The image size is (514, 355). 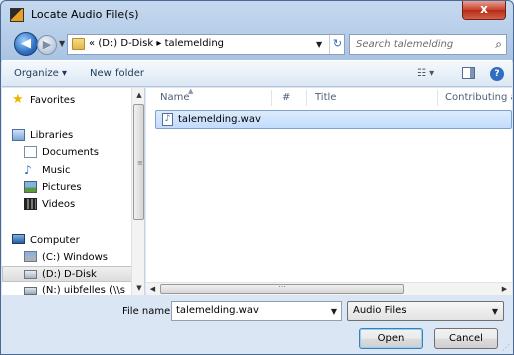 I want to click on address-dropdown-icon: ▼, so click(x=319, y=44).